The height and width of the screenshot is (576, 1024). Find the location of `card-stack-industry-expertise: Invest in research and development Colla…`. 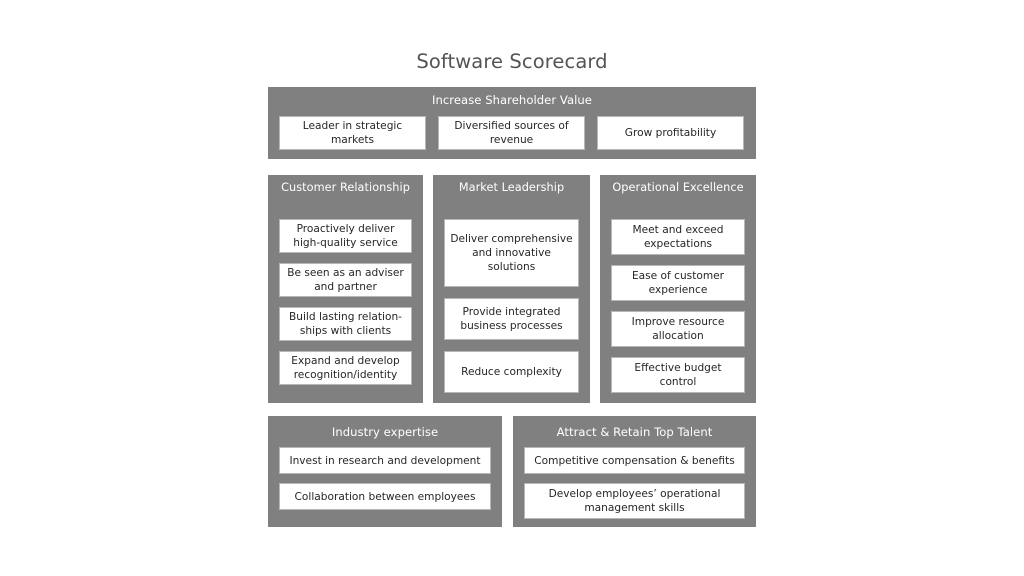

card-stack-industry-expertise: Invest in research and development Colla… is located at coordinates (385, 478).